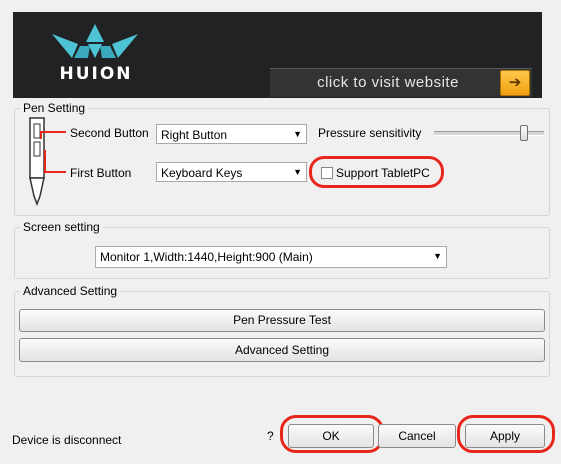  Describe the element at coordinates (376, 172) in the screenshot. I see `support-tabletpc-highlight` at that location.